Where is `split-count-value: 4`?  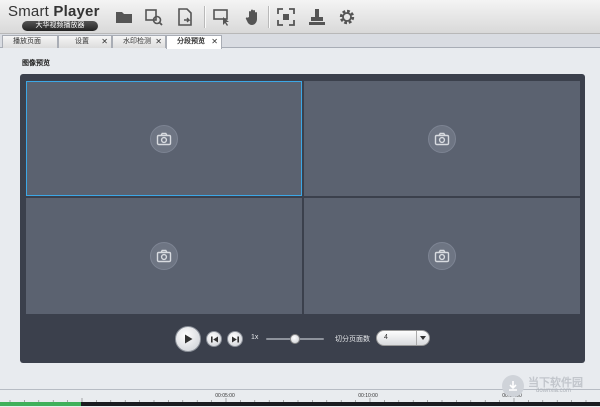
split-count-value: 4 is located at coordinates (386, 337).